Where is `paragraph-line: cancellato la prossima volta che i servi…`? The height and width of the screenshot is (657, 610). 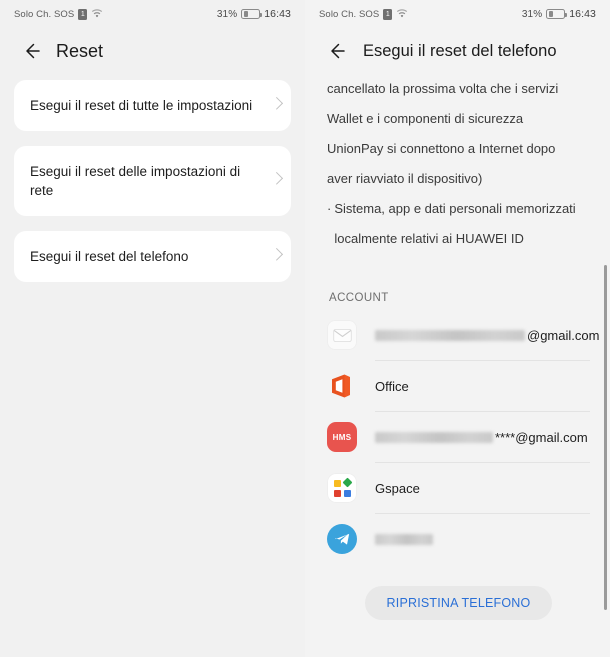
paragraph-line: cancellato la prossima volta che i servi… is located at coordinates (443, 88).